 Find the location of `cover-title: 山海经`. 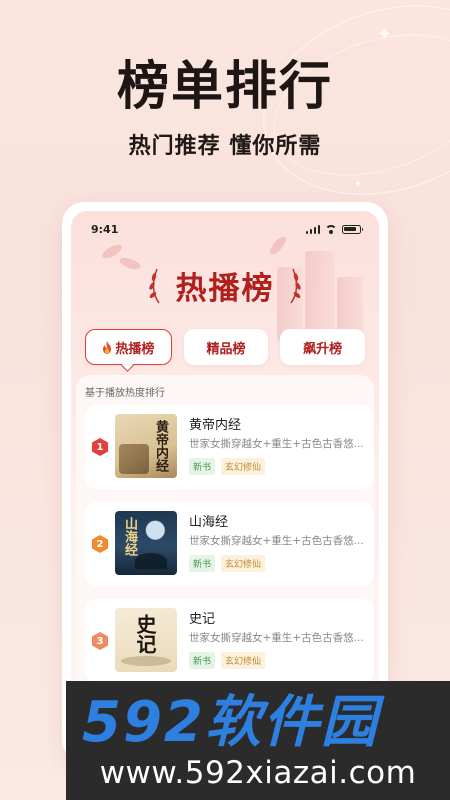

cover-title: 山海经 is located at coordinates (129, 536).